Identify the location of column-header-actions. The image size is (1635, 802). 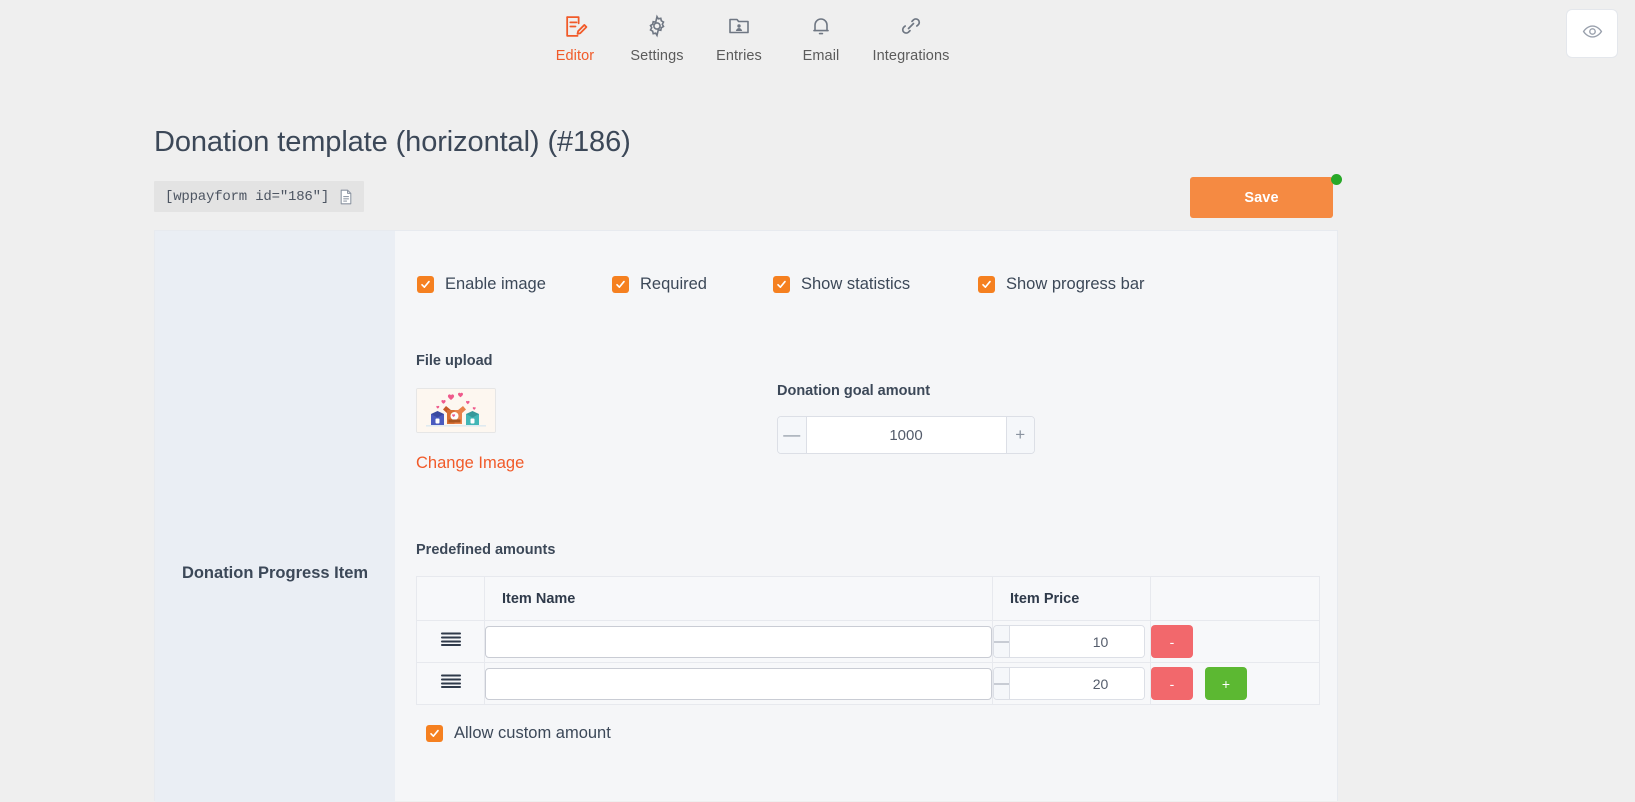
(1235, 598).